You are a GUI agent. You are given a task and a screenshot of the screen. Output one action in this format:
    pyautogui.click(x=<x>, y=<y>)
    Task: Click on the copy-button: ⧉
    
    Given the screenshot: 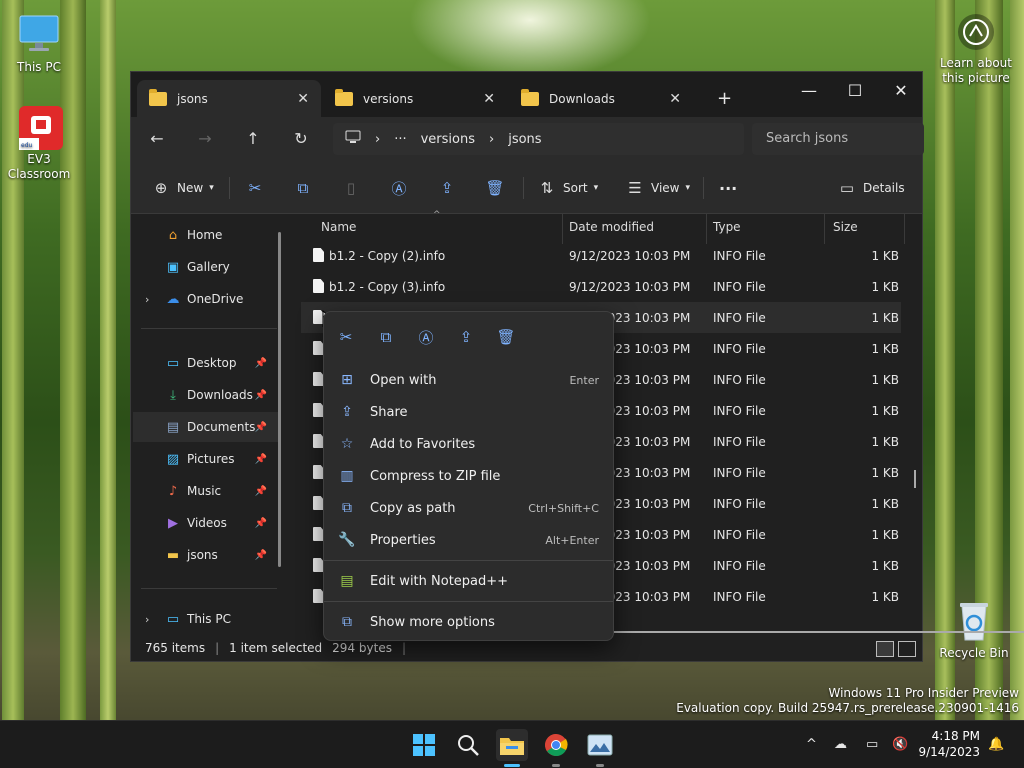 What is the action you would take?
    pyautogui.click(x=303, y=188)
    